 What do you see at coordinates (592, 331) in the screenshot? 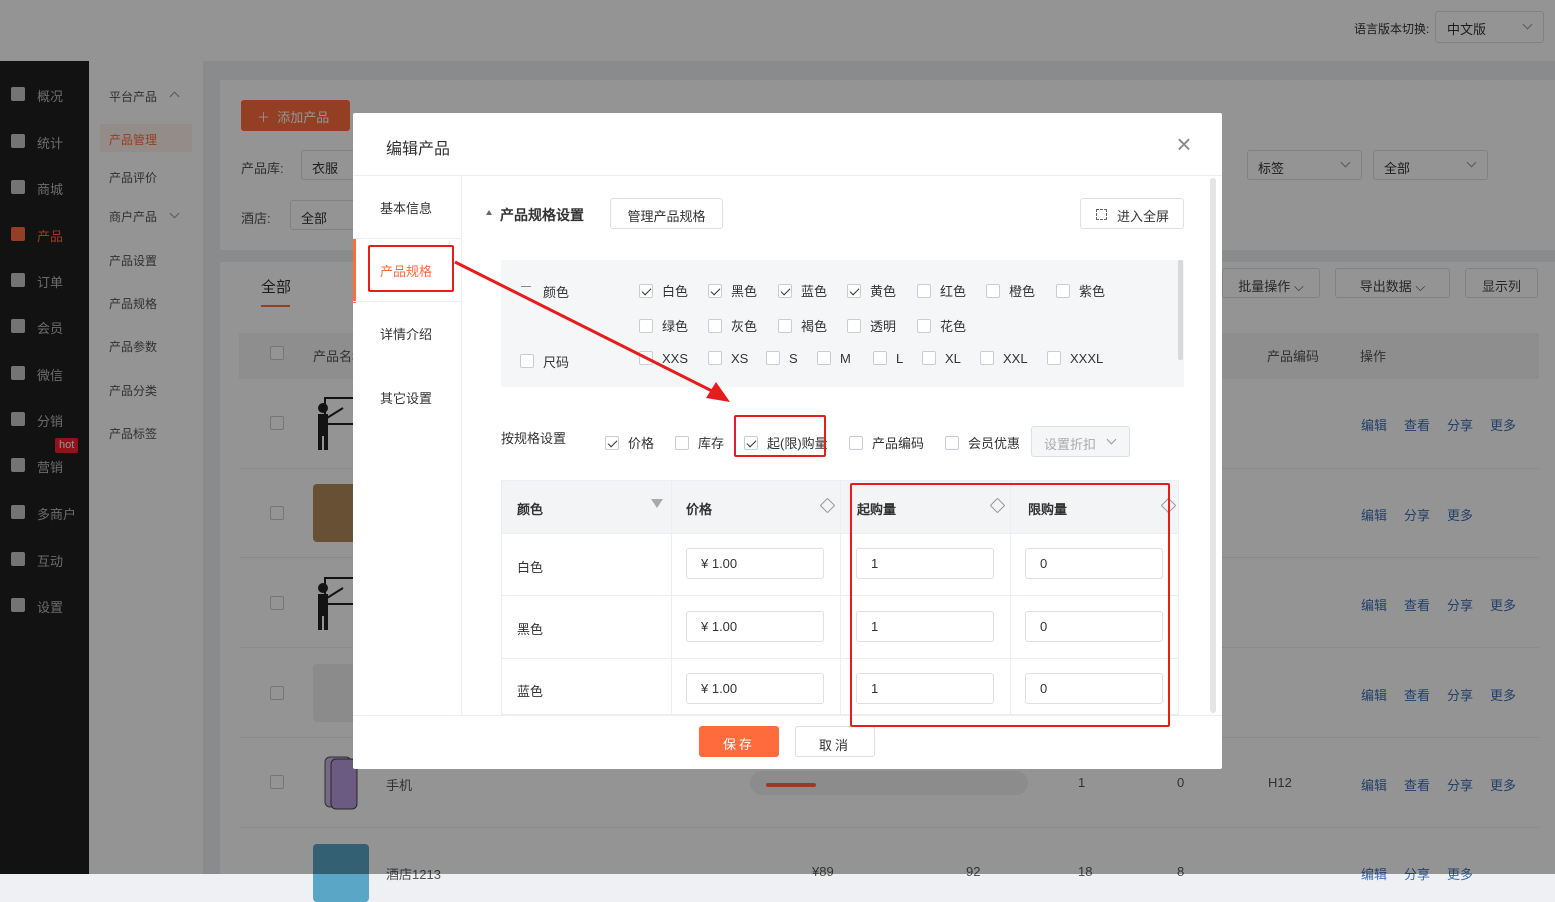
I see `annotation-arrow` at bounding box center [592, 331].